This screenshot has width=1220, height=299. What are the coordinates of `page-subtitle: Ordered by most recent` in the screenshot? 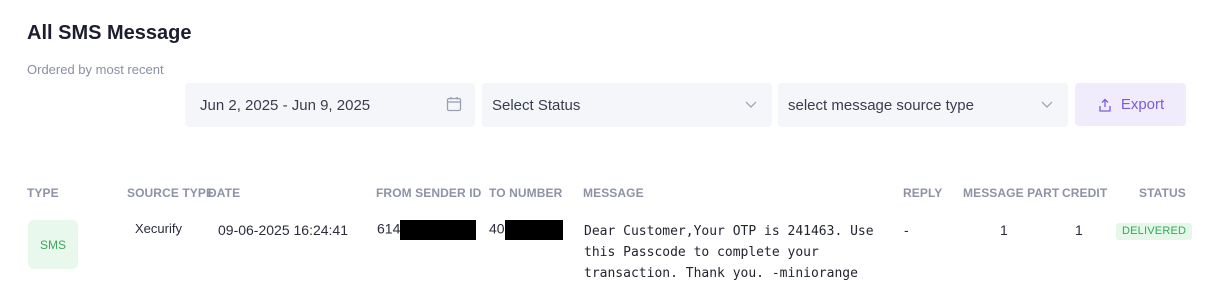 It's located at (95, 69).